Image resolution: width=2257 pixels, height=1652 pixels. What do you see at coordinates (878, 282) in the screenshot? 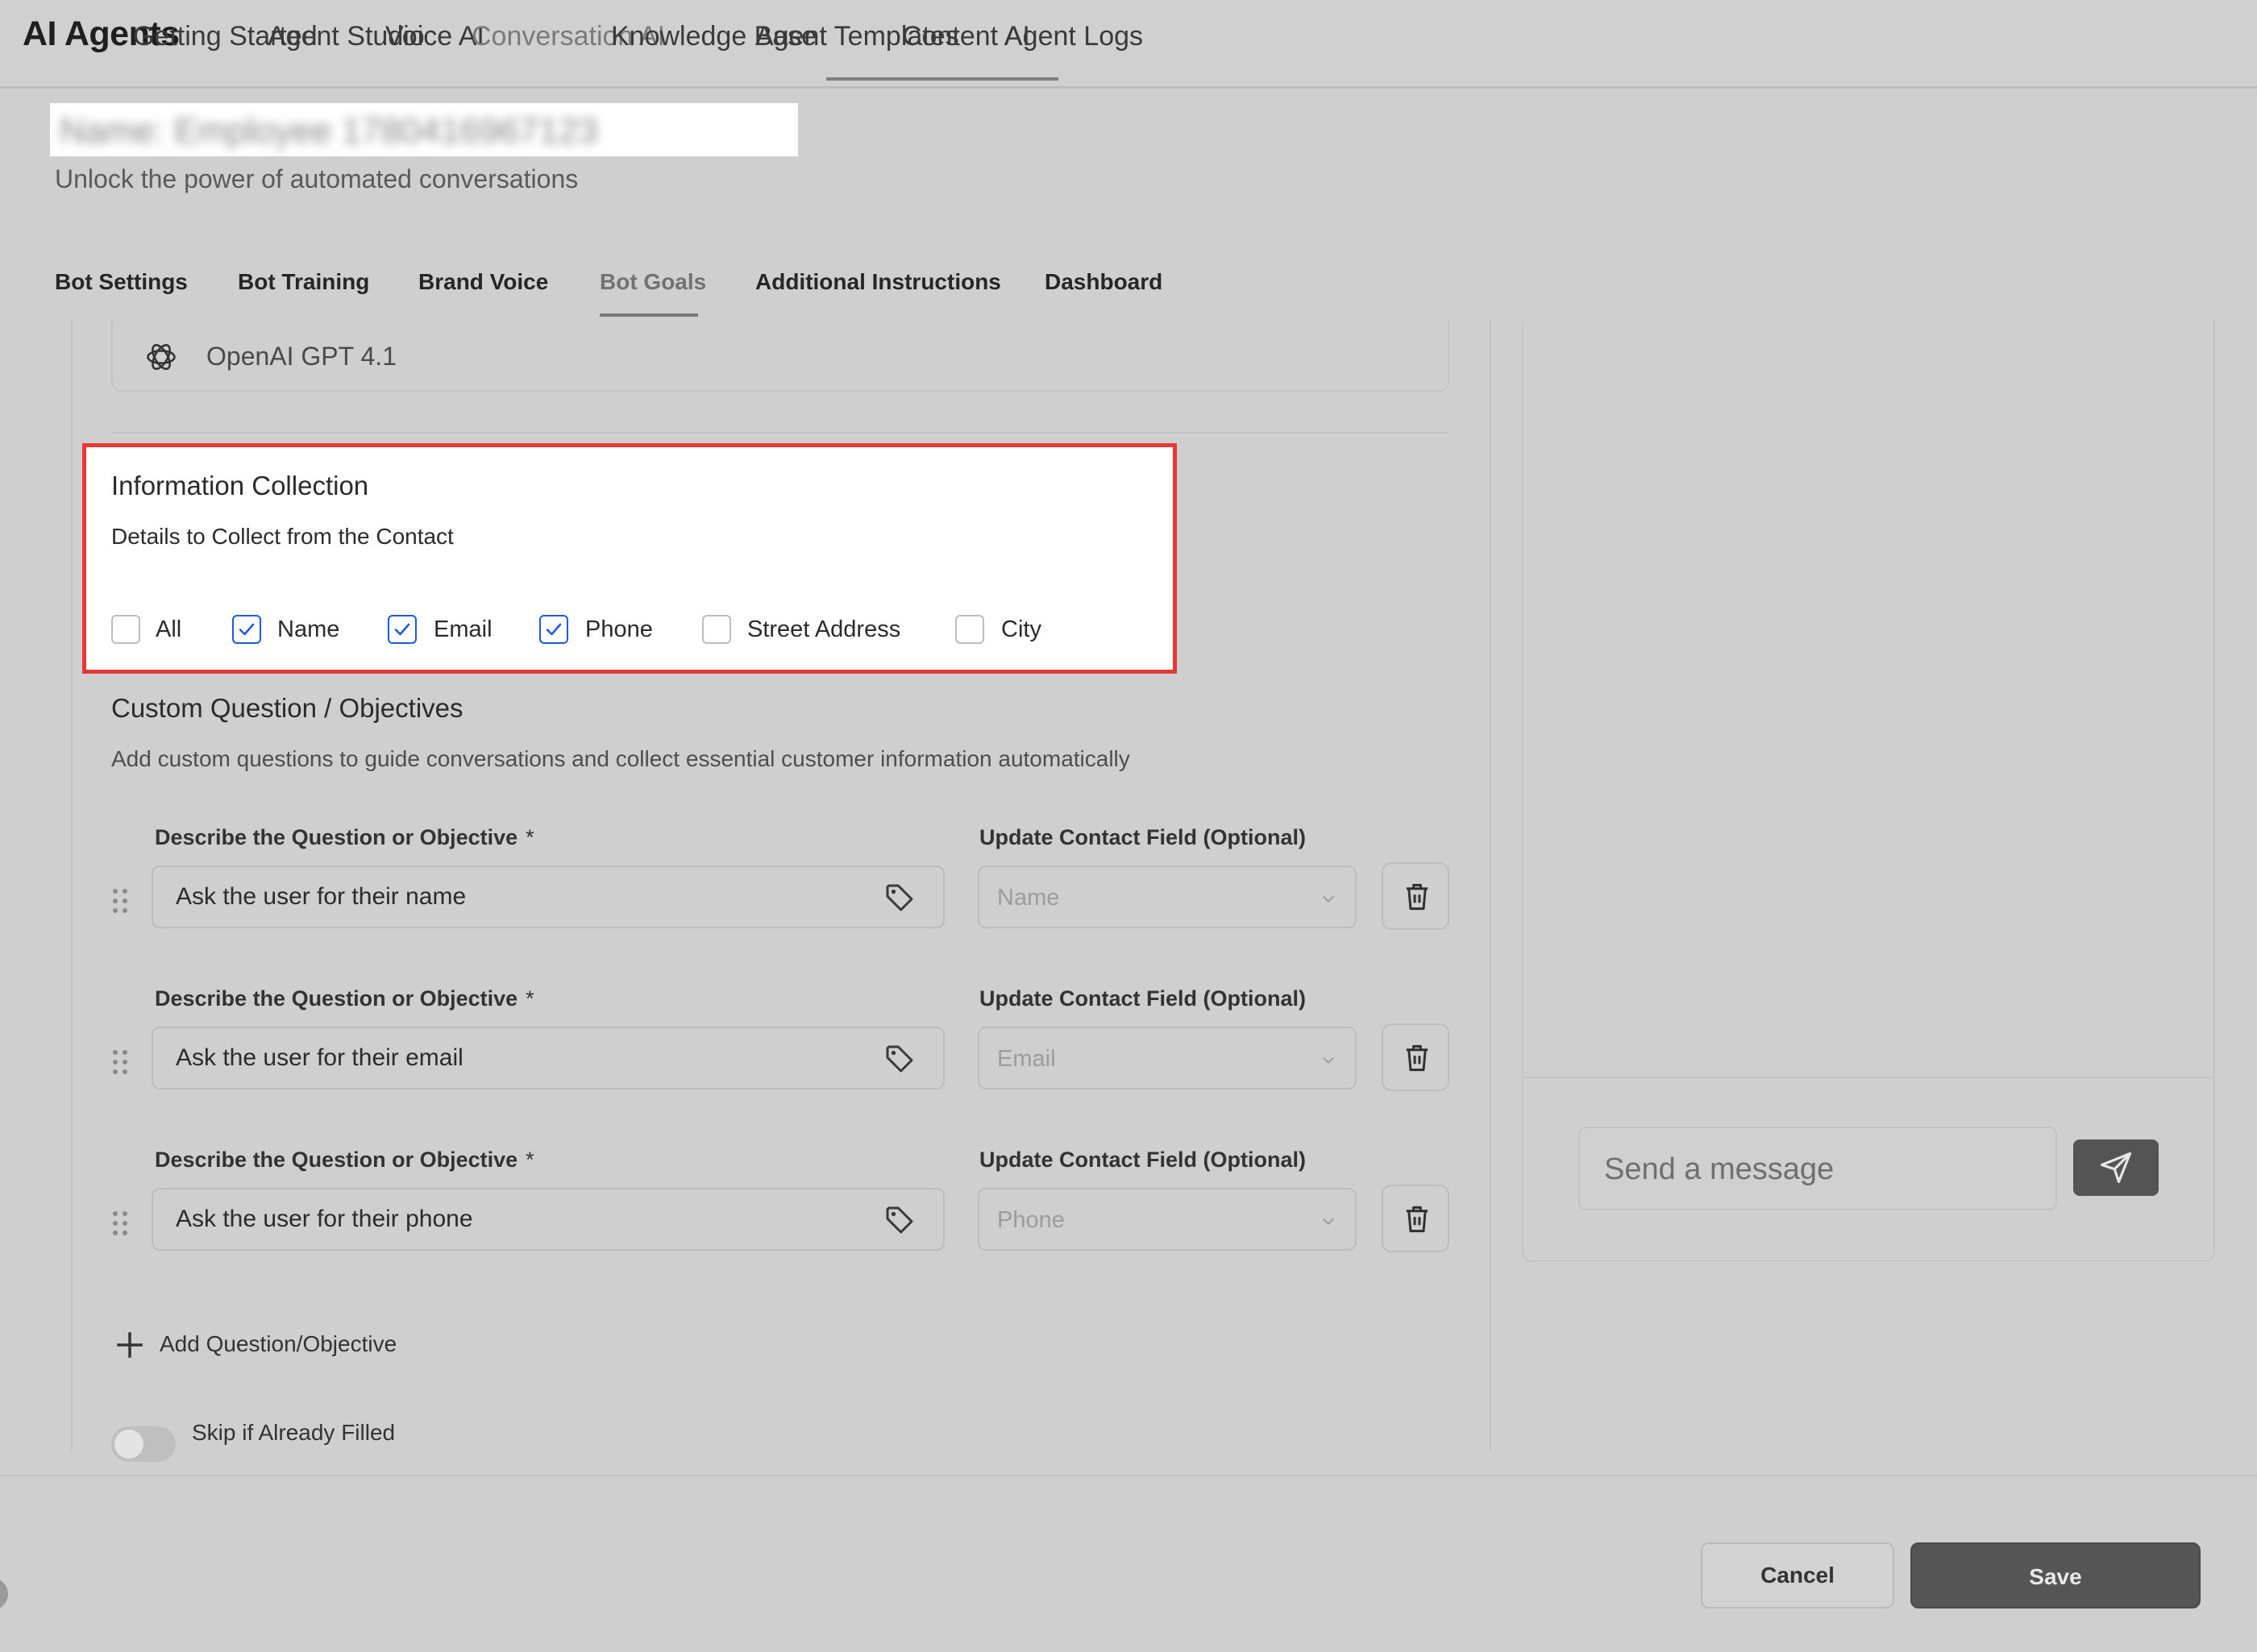
I see `tab-additional-instructions: Additional Instructions` at bounding box center [878, 282].